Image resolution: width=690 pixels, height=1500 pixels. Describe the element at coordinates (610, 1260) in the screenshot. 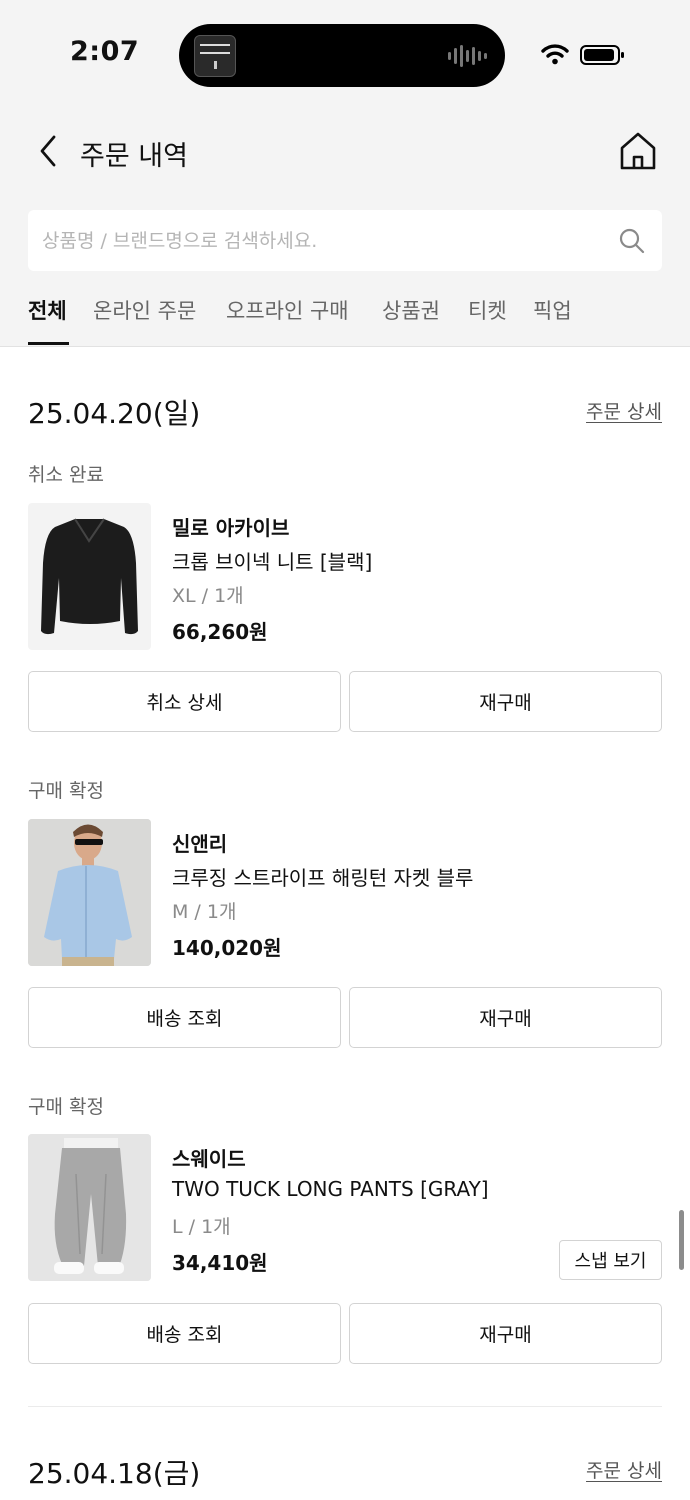

I see `view-snap-button: 스냅 보기` at that location.